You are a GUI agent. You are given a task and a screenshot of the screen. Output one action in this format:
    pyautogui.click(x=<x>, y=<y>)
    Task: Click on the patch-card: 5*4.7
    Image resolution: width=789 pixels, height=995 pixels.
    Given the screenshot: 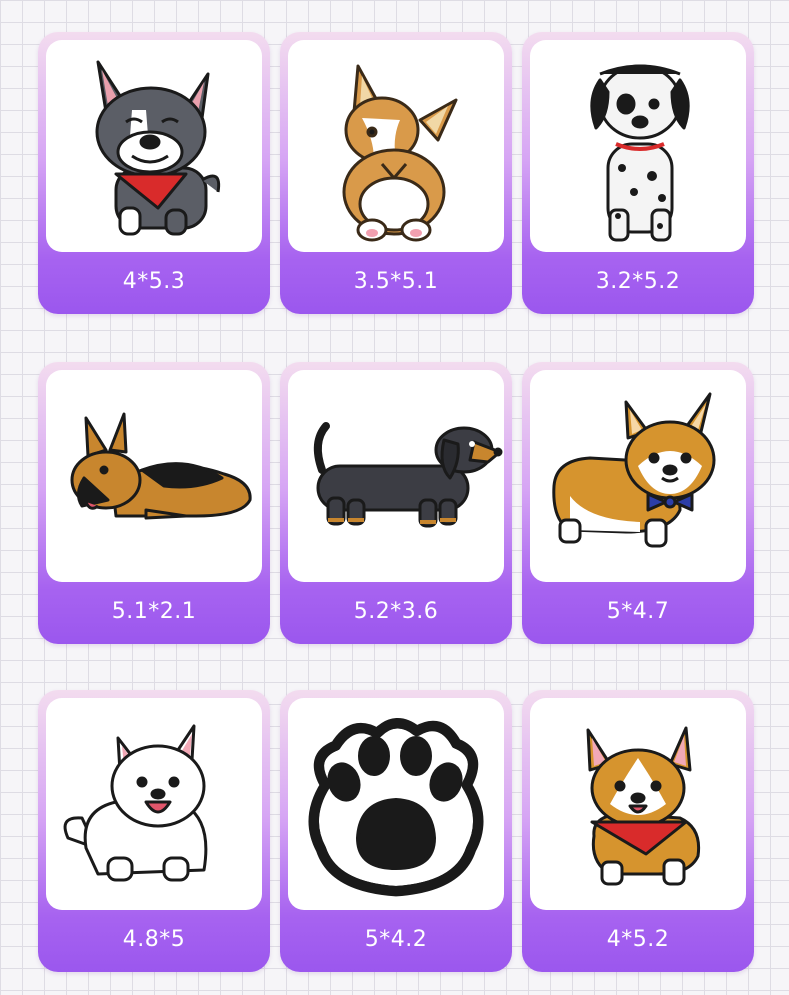 What is the action you would take?
    pyautogui.click(x=638, y=503)
    